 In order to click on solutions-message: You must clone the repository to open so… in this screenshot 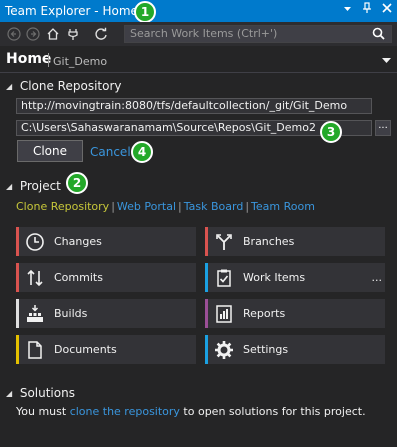, I will do `click(191, 411)`.